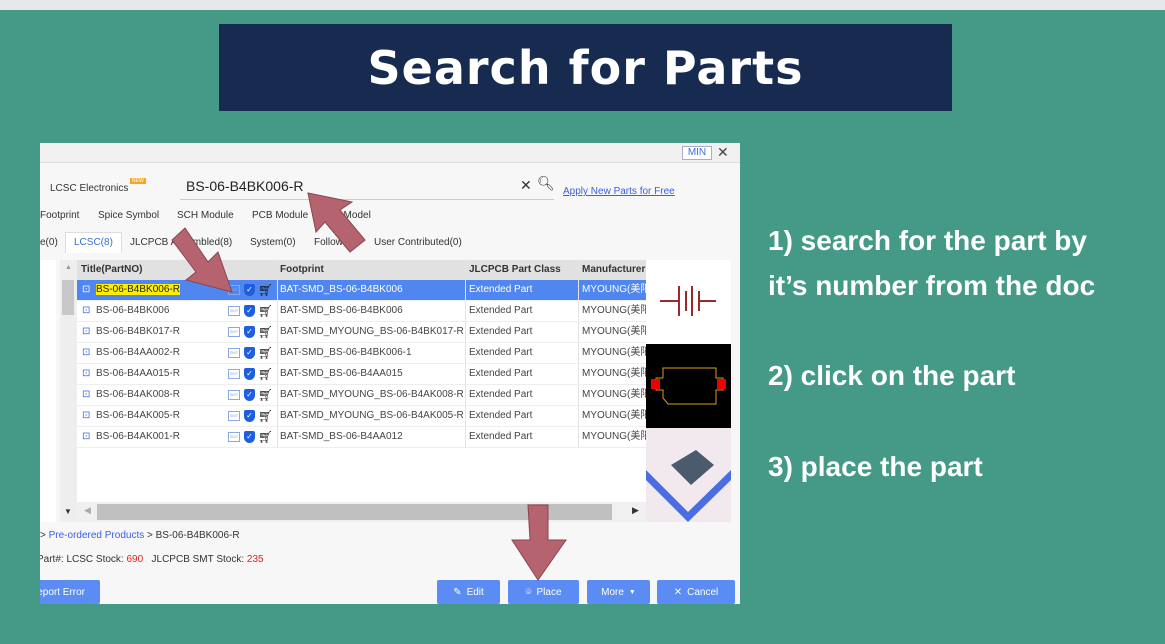  I want to click on footprint-cell: BAT-SMD_MYOUNG_BS-06-B4BK017-R, so click(371, 332).